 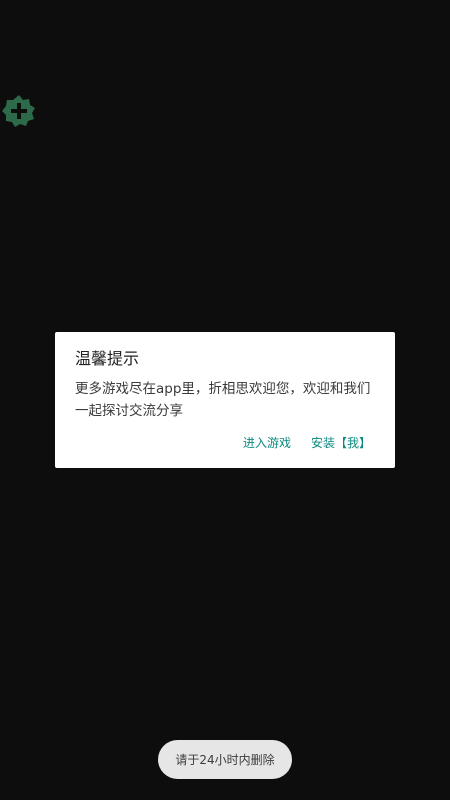 What do you see at coordinates (19, 111) in the screenshot?
I see `plus-badge-icon` at bounding box center [19, 111].